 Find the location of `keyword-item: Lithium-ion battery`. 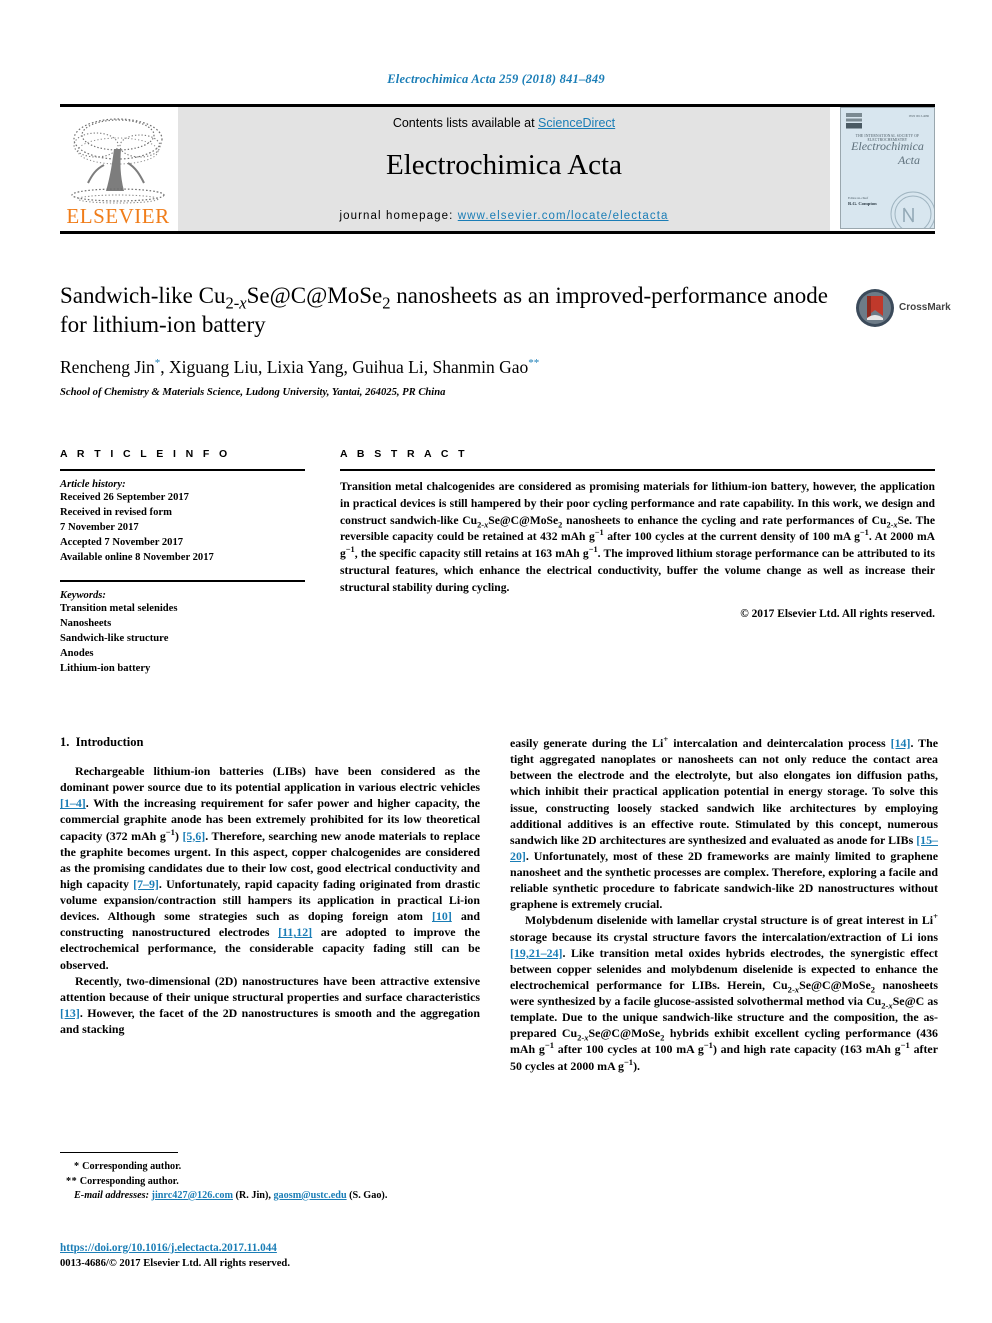

keyword-item: Lithium-ion battery is located at coordinates (105, 668).